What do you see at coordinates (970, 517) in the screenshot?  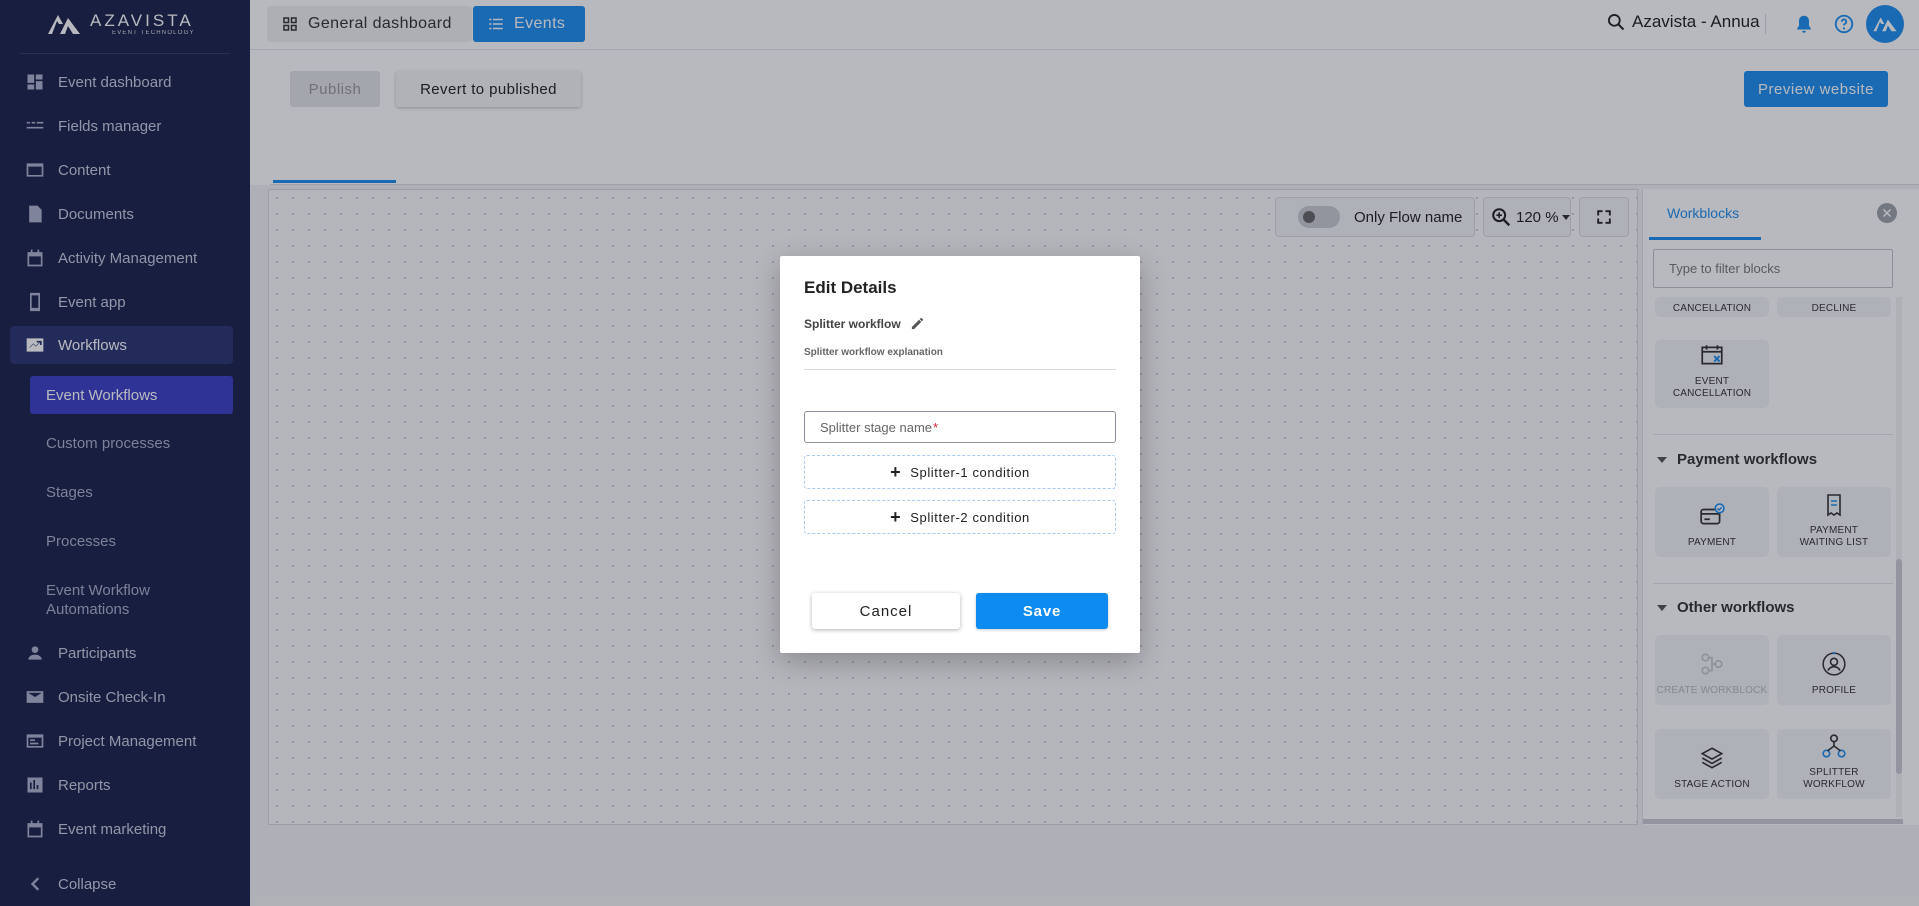 I see `condition-label: Splitter-2 condition` at bounding box center [970, 517].